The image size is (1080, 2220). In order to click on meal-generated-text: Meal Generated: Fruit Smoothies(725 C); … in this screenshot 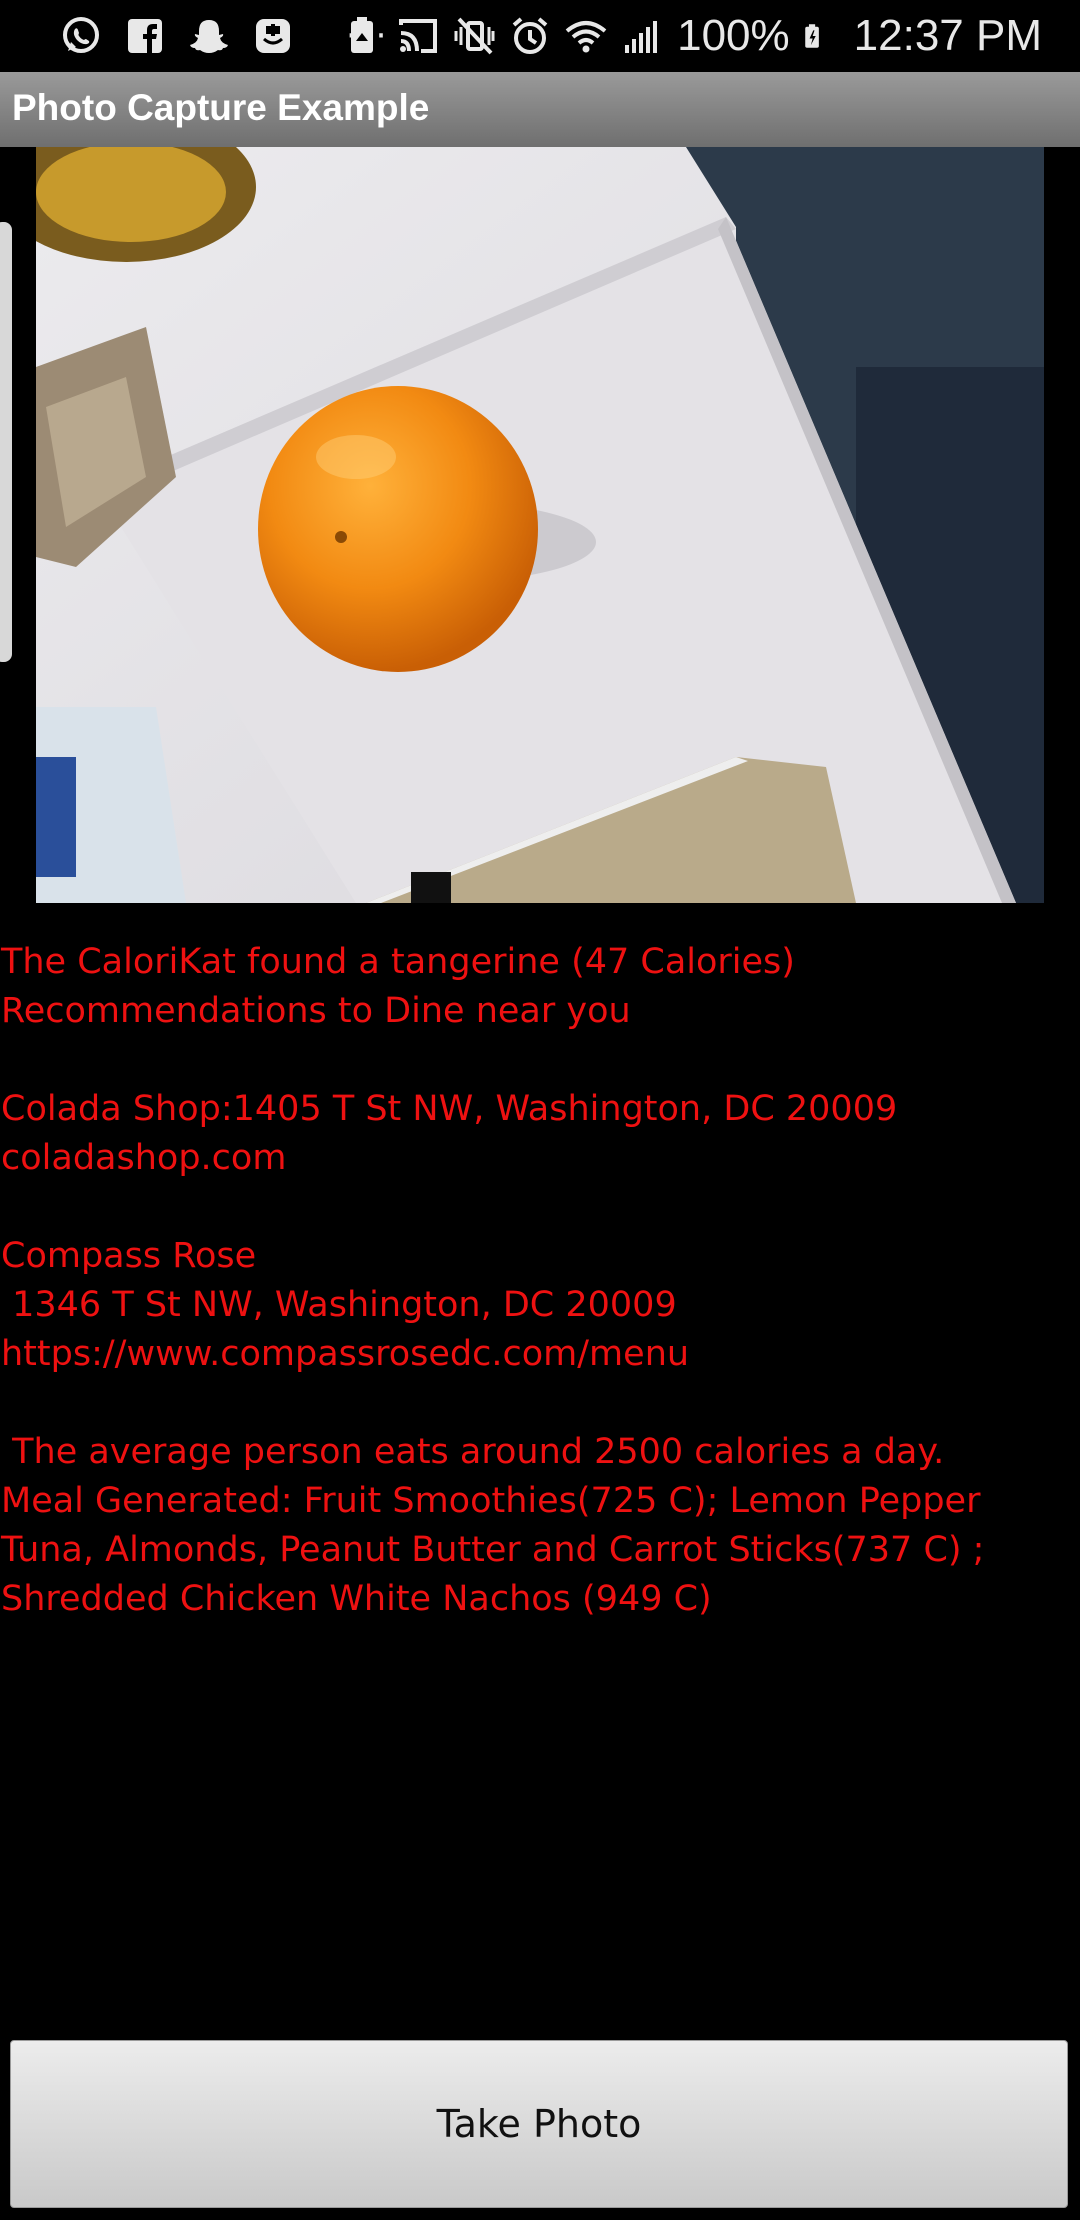, I will do `click(493, 1550)`.